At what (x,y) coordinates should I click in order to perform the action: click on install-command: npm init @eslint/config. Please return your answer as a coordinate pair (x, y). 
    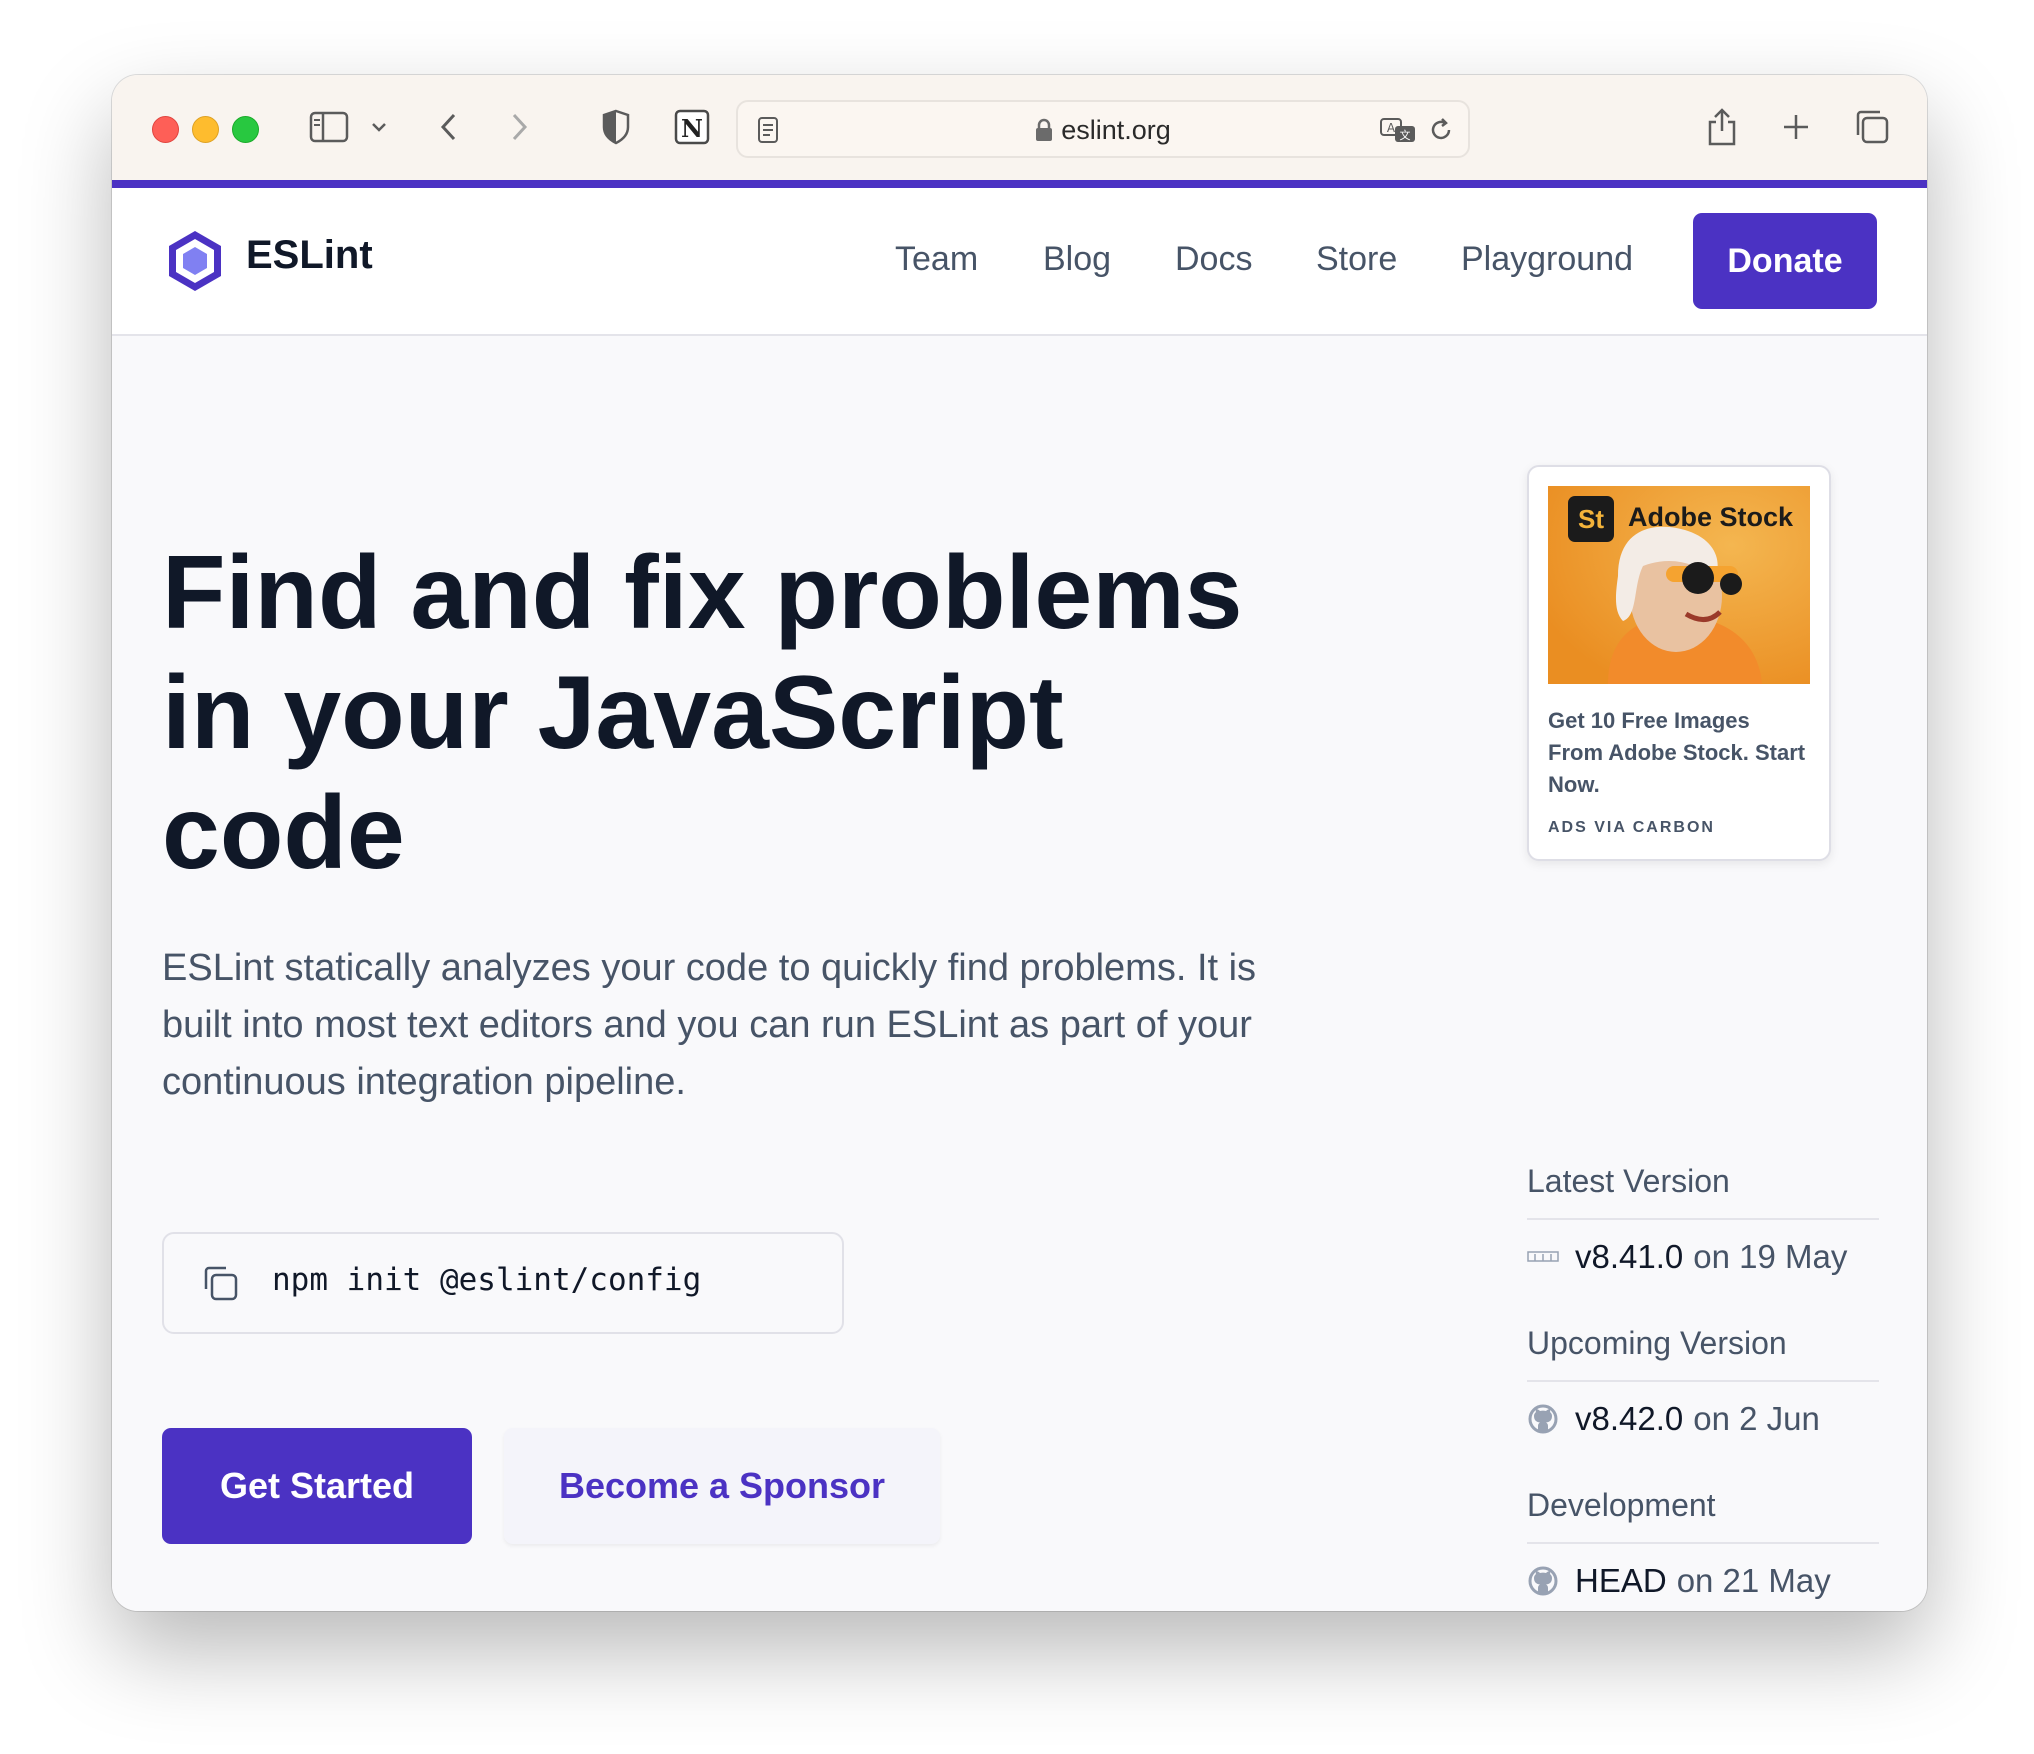
    Looking at the image, I should click on (487, 1280).